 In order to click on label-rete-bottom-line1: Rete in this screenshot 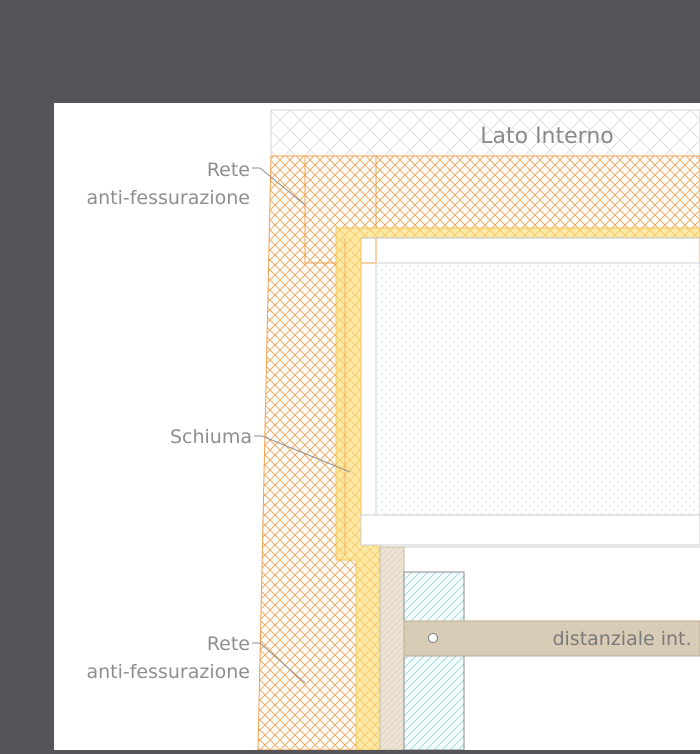, I will do `click(228, 644)`.